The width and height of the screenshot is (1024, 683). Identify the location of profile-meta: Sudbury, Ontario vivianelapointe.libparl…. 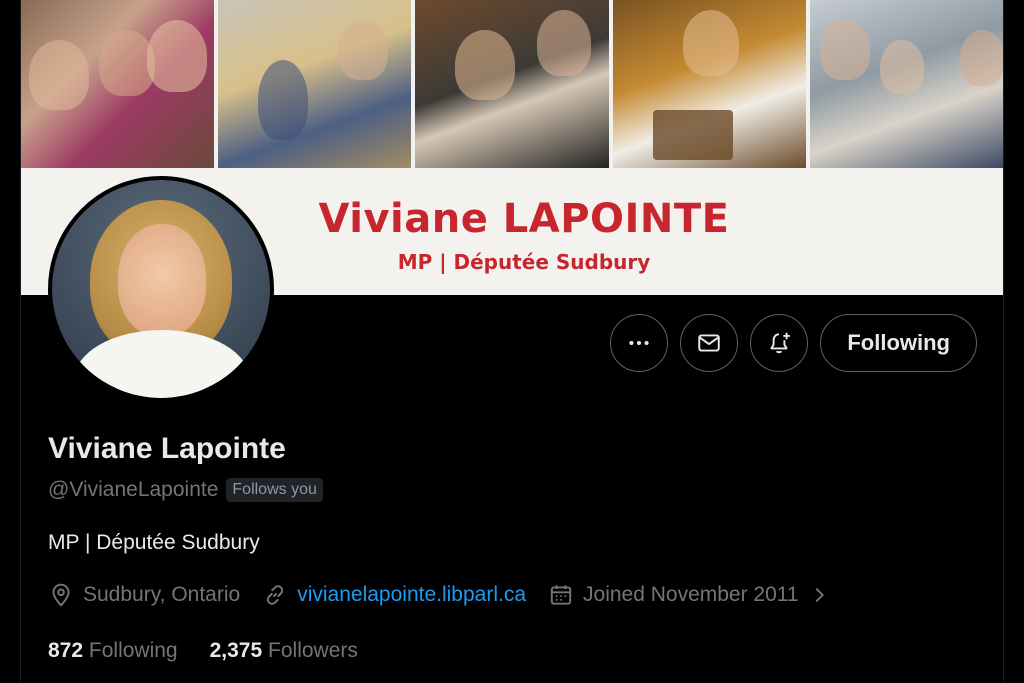
(439, 595).